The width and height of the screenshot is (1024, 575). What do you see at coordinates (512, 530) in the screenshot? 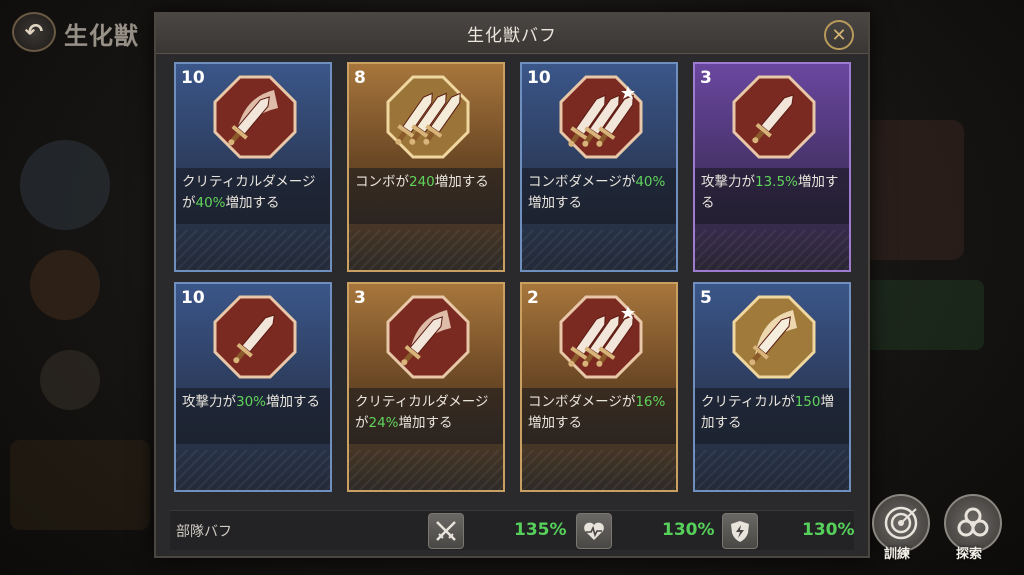
I see `team-buff-bar: 部隊バフ 135% 130% 130%` at bounding box center [512, 530].